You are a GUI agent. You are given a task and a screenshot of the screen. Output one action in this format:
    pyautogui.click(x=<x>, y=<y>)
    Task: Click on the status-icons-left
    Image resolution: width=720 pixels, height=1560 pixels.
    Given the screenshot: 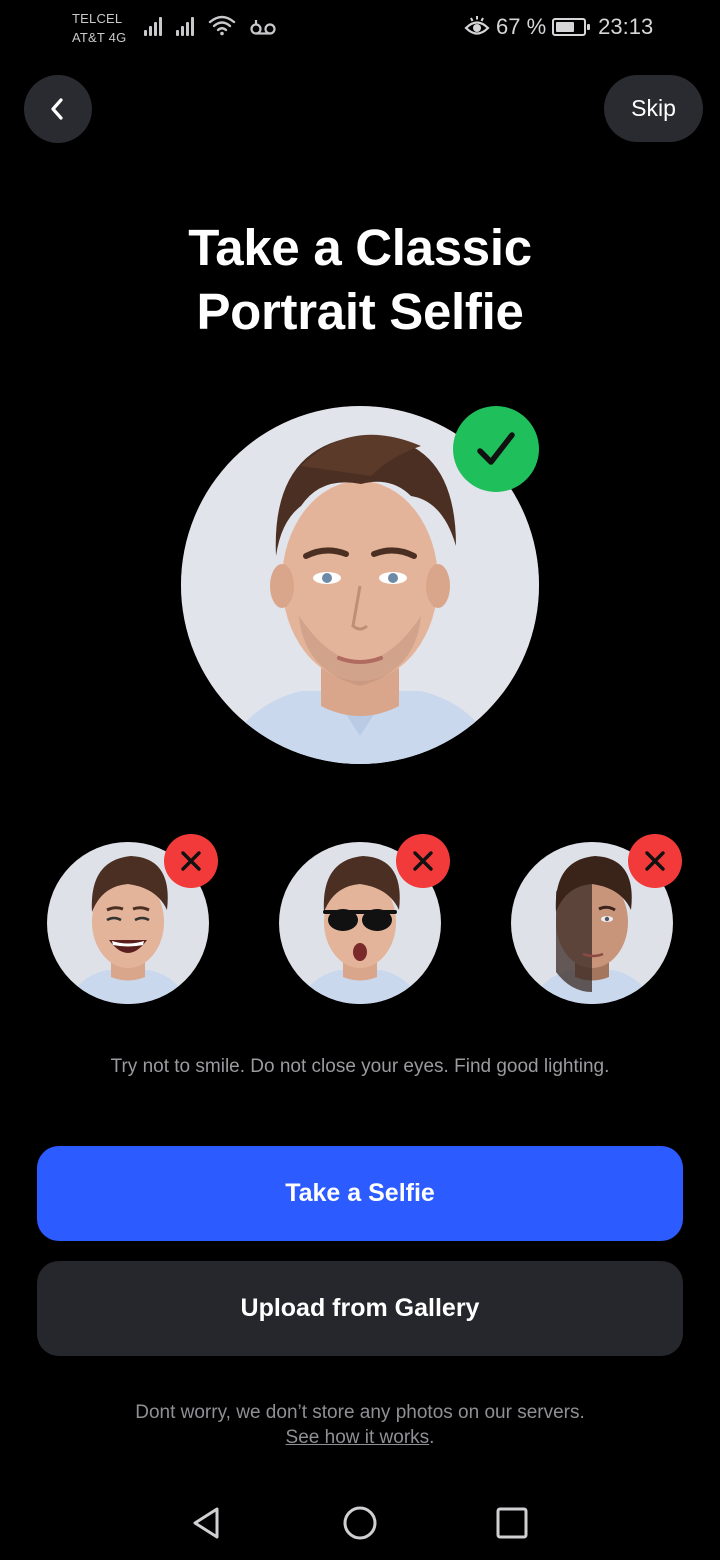 What is the action you would take?
    pyautogui.click(x=210, y=25)
    